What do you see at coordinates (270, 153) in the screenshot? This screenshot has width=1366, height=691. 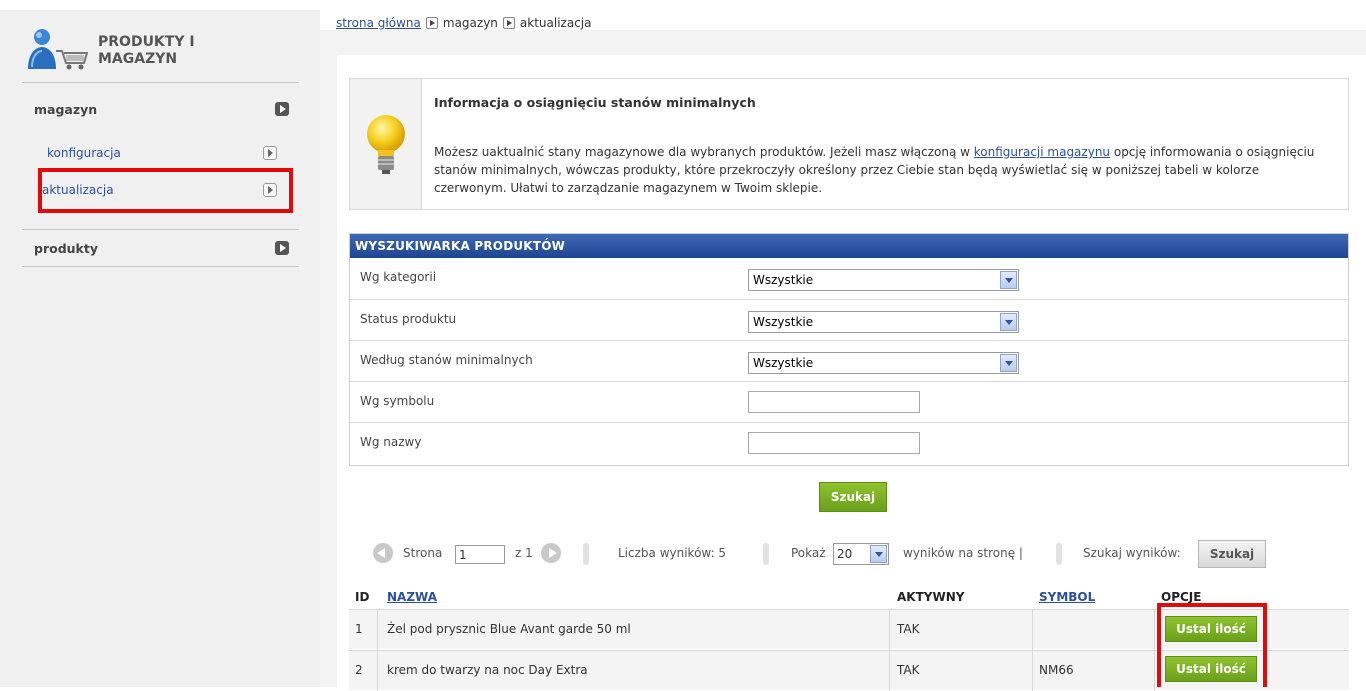 I see `arrow-right-icon` at bounding box center [270, 153].